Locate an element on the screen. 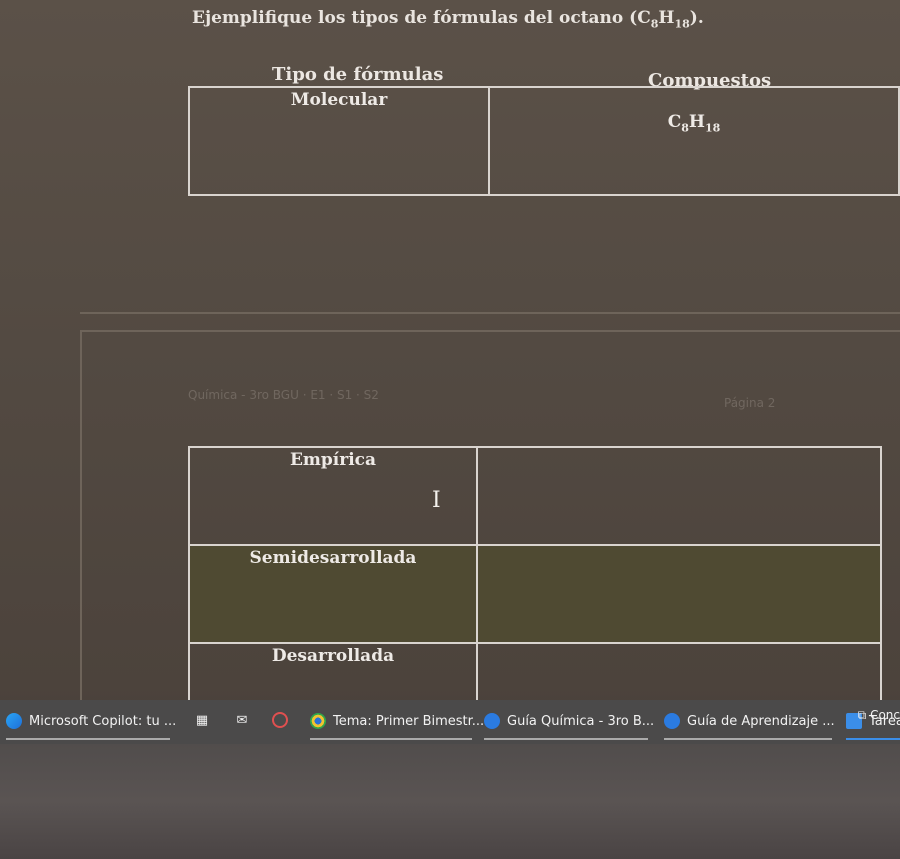  record-icon is located at coordinates (280, 720).